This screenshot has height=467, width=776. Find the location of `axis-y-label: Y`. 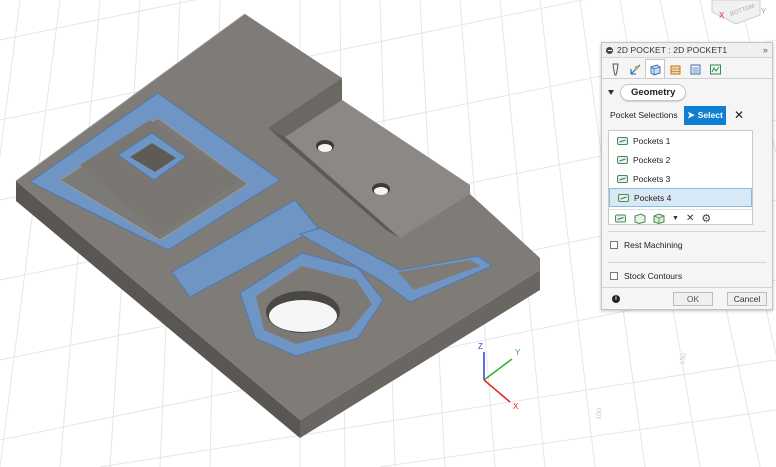

axis-y-label: Y is located at coordinates (518, 352).